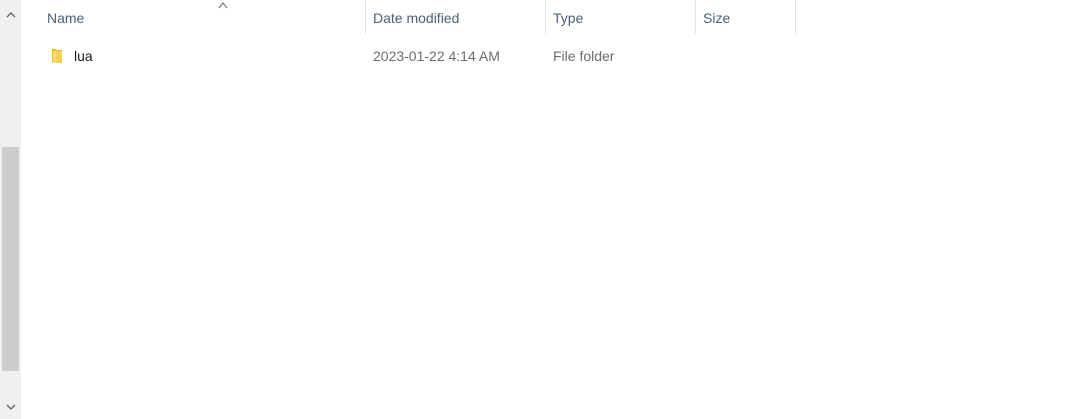  I want to click on file-name-cell: lua, so click(71, 56).